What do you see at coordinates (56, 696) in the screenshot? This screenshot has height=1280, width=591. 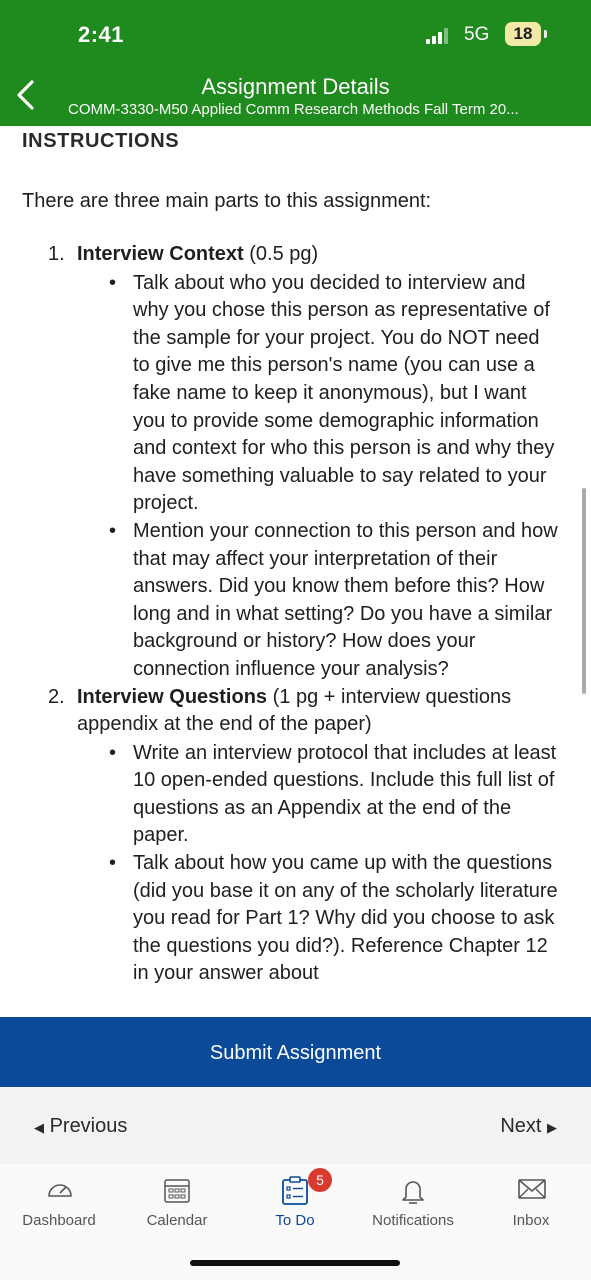 I see `part-number: 2.` at bounding box center [56, 696].